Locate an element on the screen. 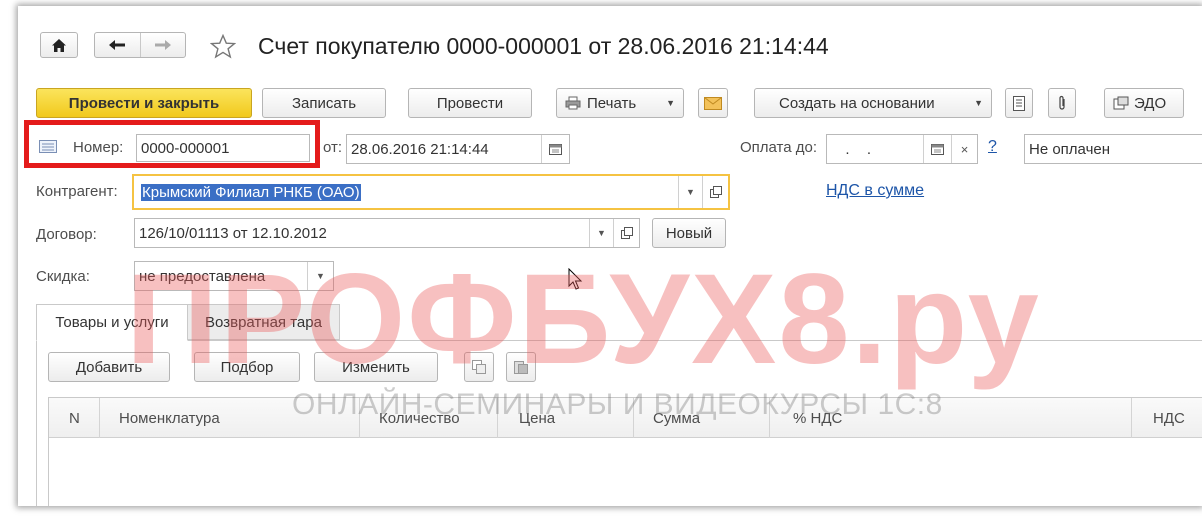 The image size is (1202, 526). help-link: ? is located at coordinates (992, 147).